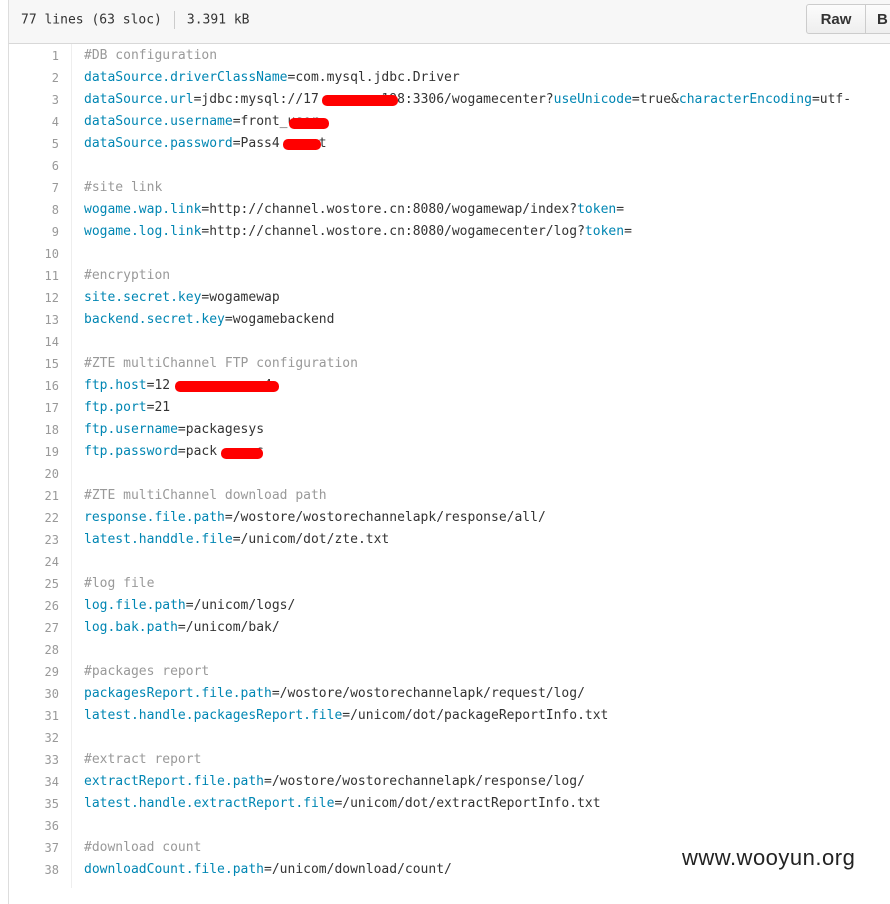 The width and height of the screenshot is (890, 904). Describe the element at coordinates (33, 276) in the screenshot. I see `line-number: 11` at that location.